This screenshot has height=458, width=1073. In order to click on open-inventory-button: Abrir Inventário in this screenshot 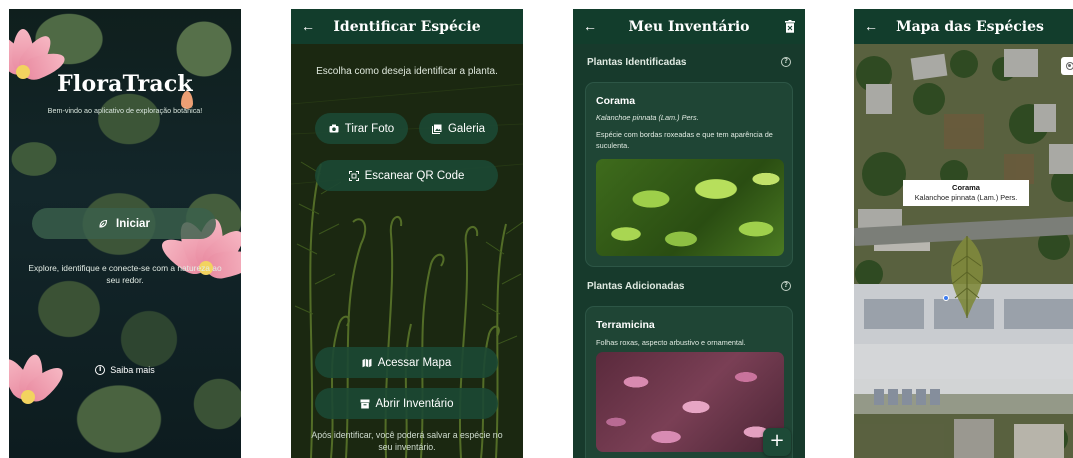, I will do `click(406, 403)`.